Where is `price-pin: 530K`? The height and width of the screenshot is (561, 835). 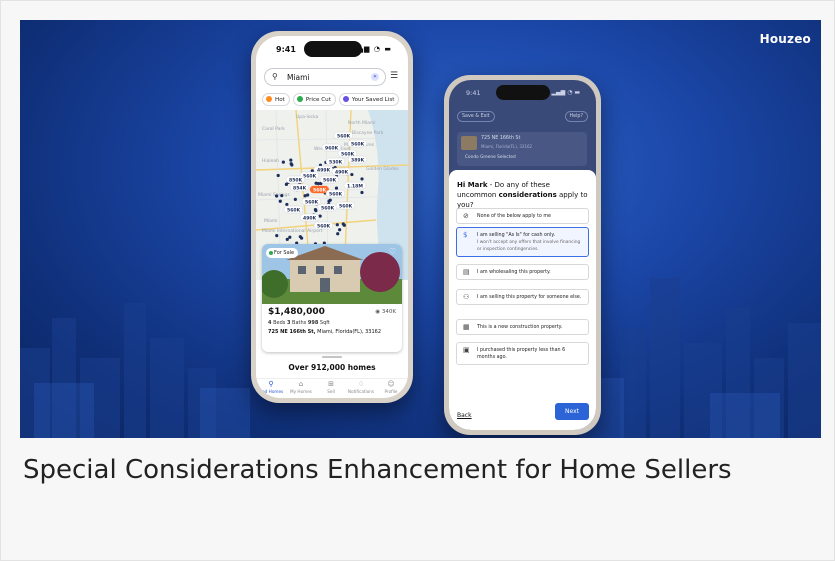 price-pin: 530K is located at coordinates (335, 161).